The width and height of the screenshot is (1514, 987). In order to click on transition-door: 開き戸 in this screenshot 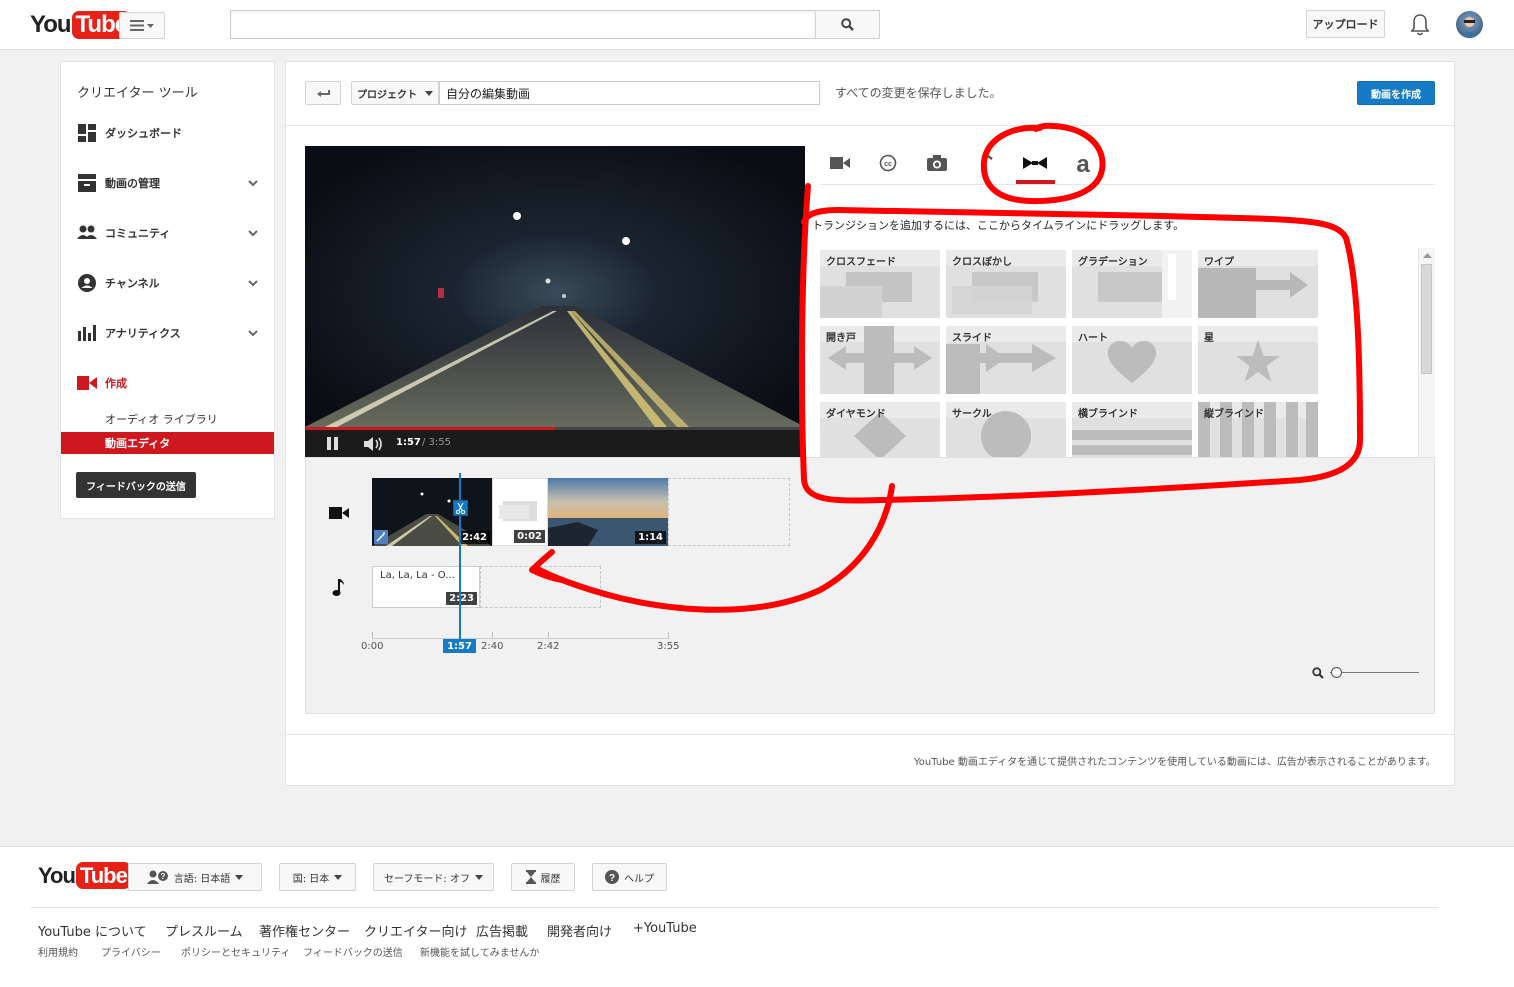, I will do `click(880, 360)`.